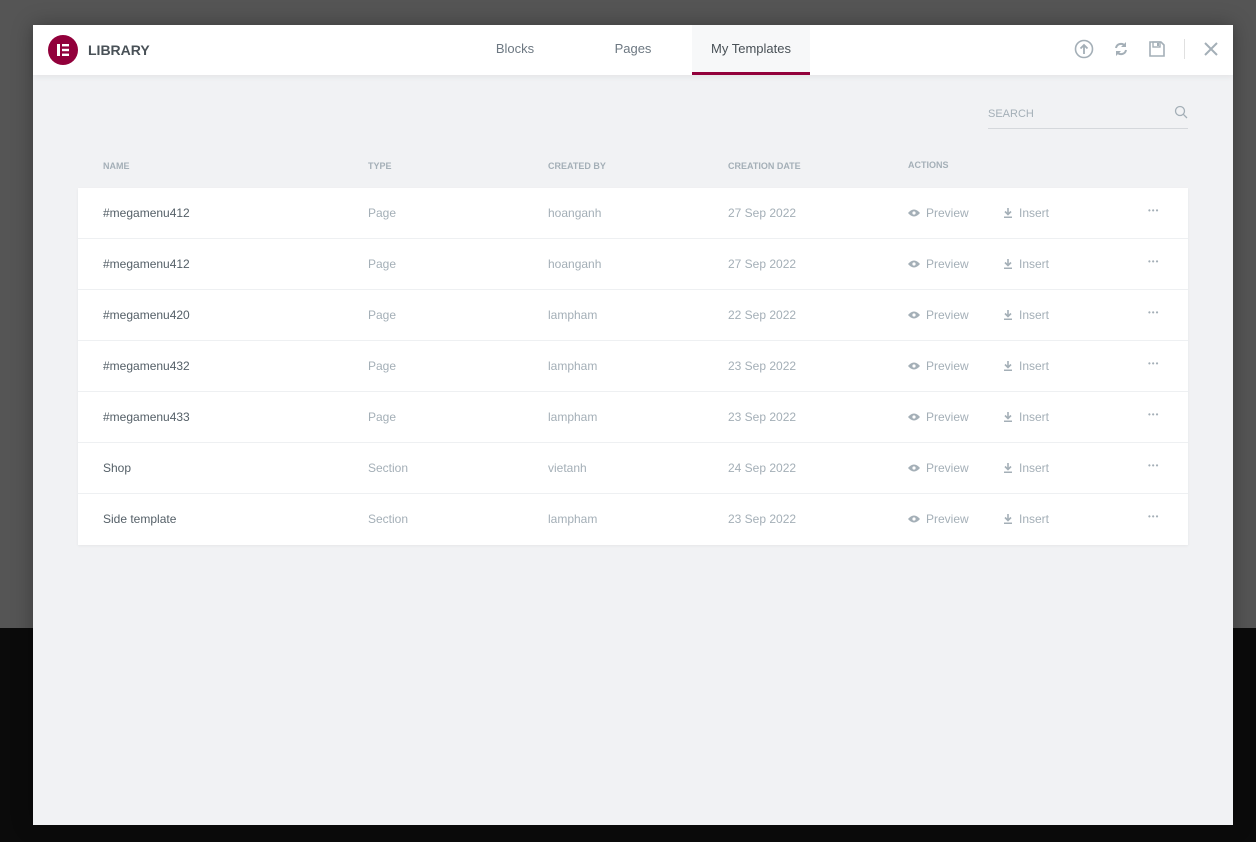  I want to click on tab-my-templates: My Templates, so click(751, 50).